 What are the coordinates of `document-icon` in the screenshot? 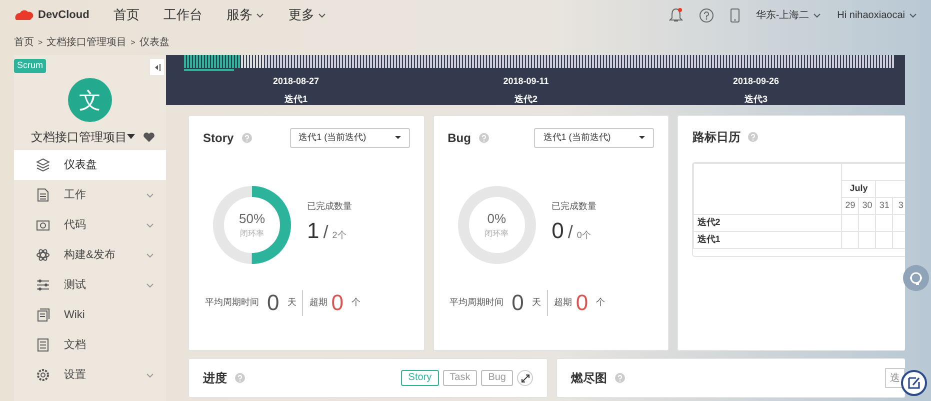 It's located at (43, 195).